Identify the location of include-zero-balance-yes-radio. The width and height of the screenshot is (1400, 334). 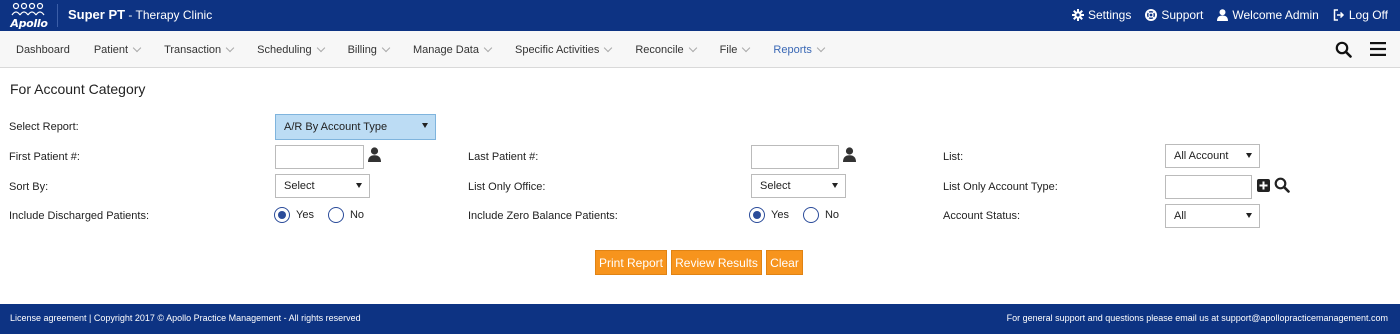
(757, 215).